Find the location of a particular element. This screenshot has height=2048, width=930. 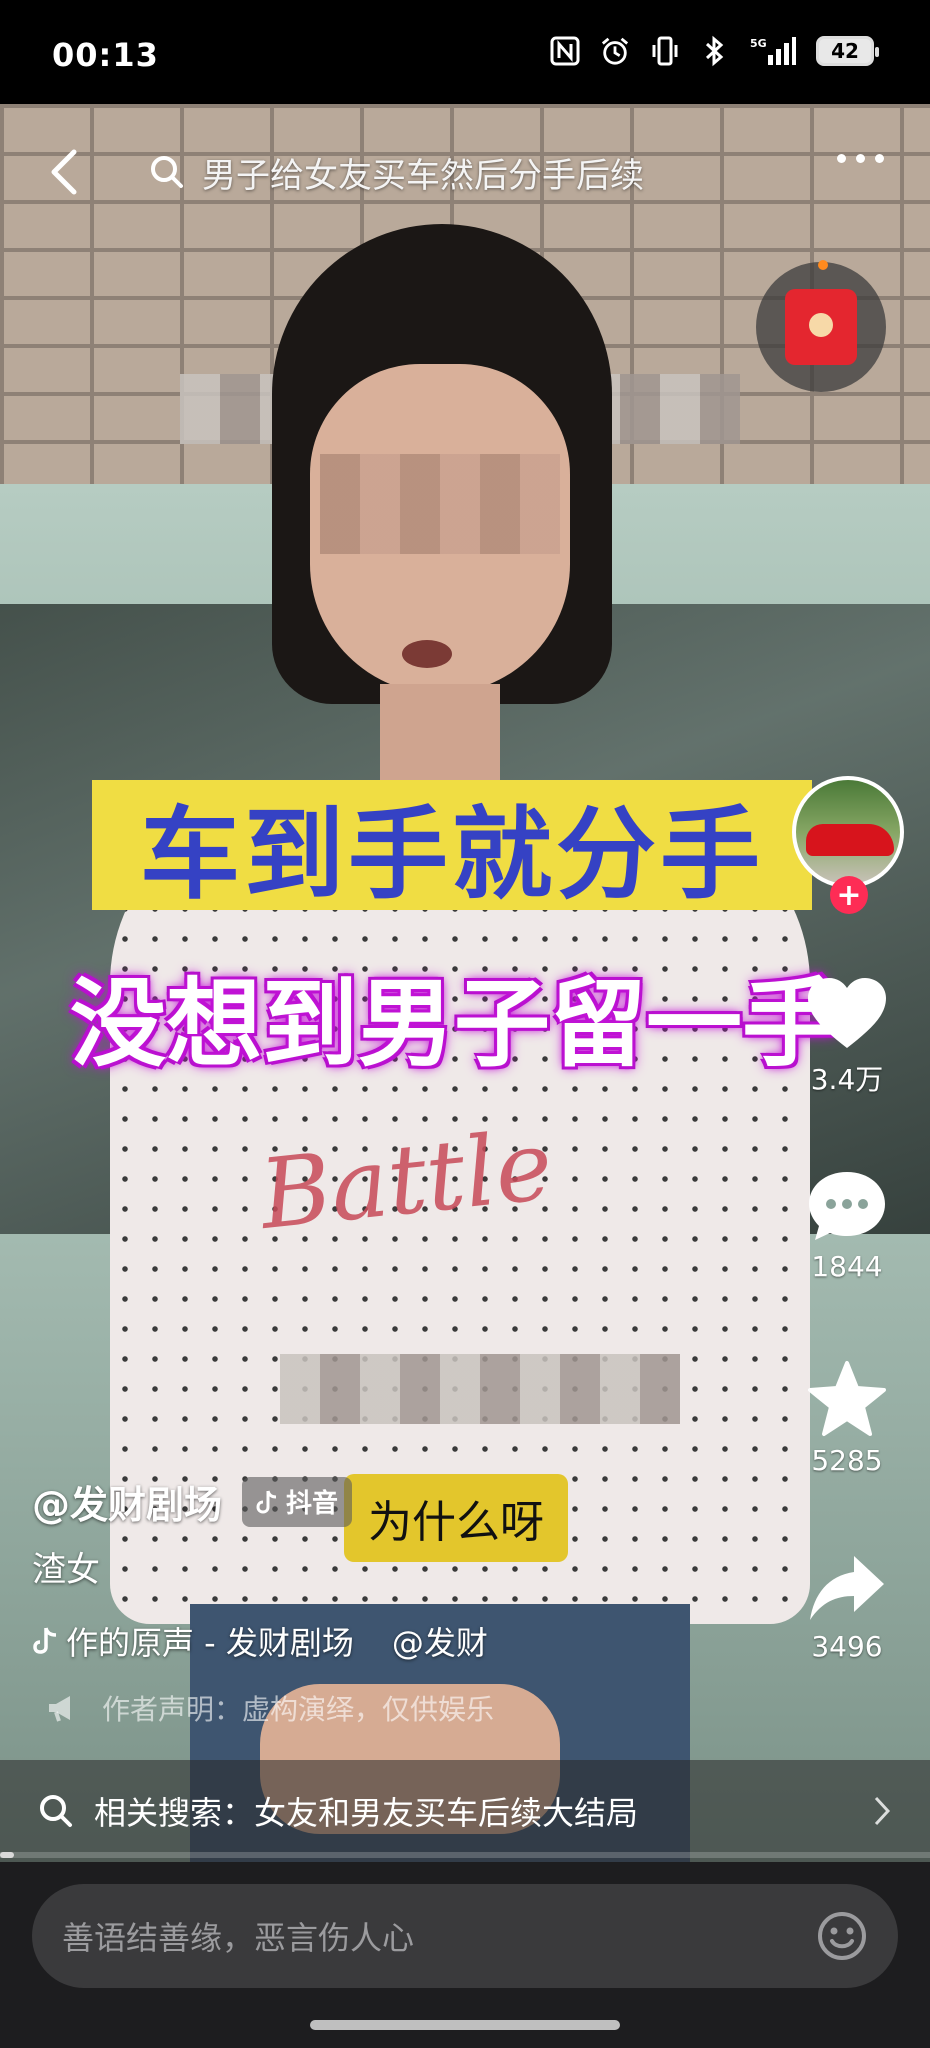

bluetooth-icon is located at coordinates (715, 51).